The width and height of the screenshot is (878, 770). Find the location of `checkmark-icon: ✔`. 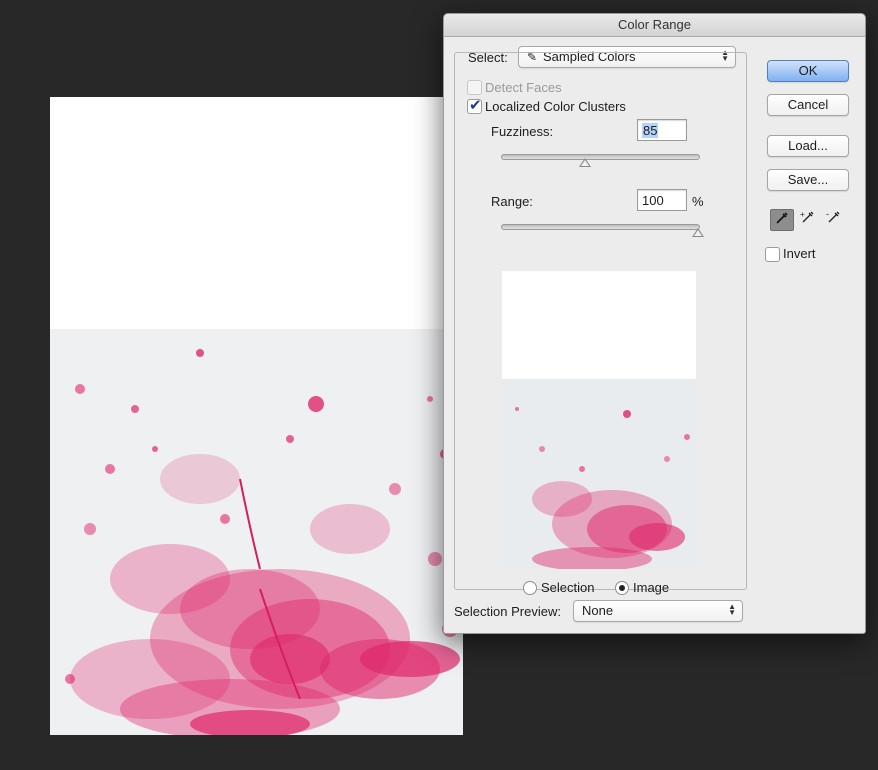

checkmark-icon: ✔ is located at coordinates (475, 105).